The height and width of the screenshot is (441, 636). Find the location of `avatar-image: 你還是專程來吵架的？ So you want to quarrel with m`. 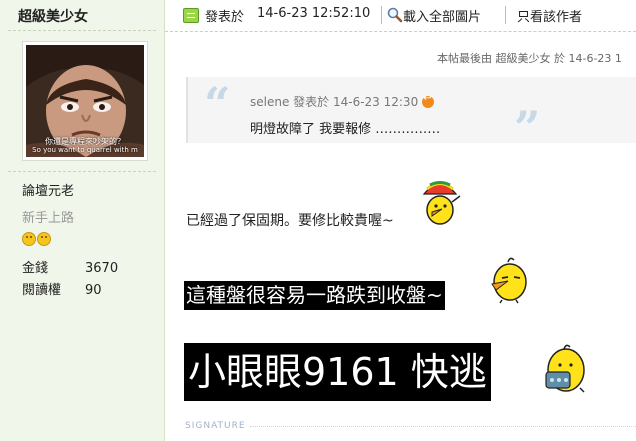

avatar-image: 你還是專程來吵架的？ So you want to quarrel with m is located at coordinates (85, 101).